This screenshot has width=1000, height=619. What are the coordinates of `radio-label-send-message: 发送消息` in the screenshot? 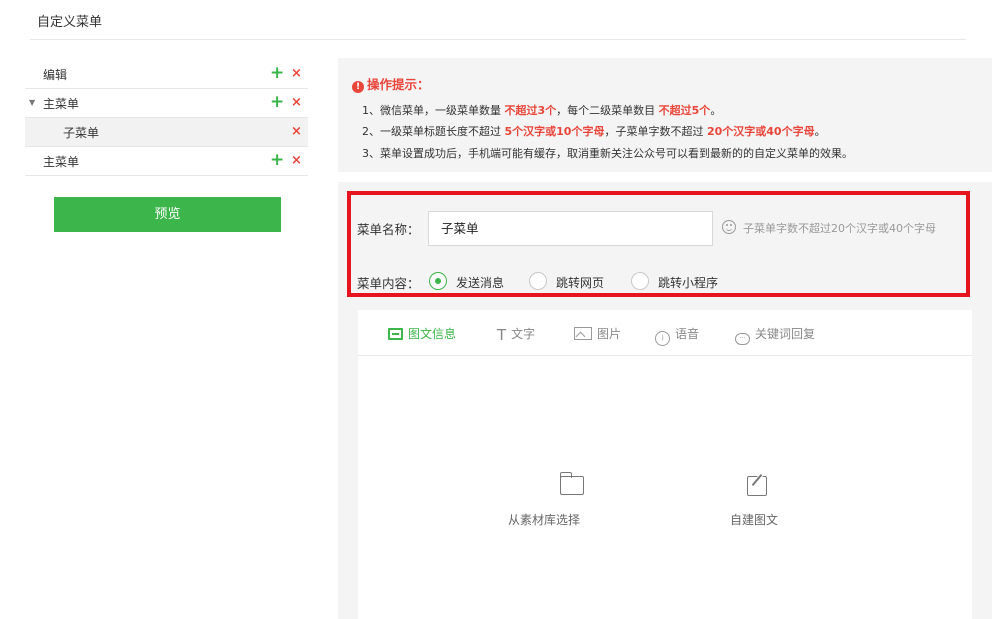 It's located at (480, 282).